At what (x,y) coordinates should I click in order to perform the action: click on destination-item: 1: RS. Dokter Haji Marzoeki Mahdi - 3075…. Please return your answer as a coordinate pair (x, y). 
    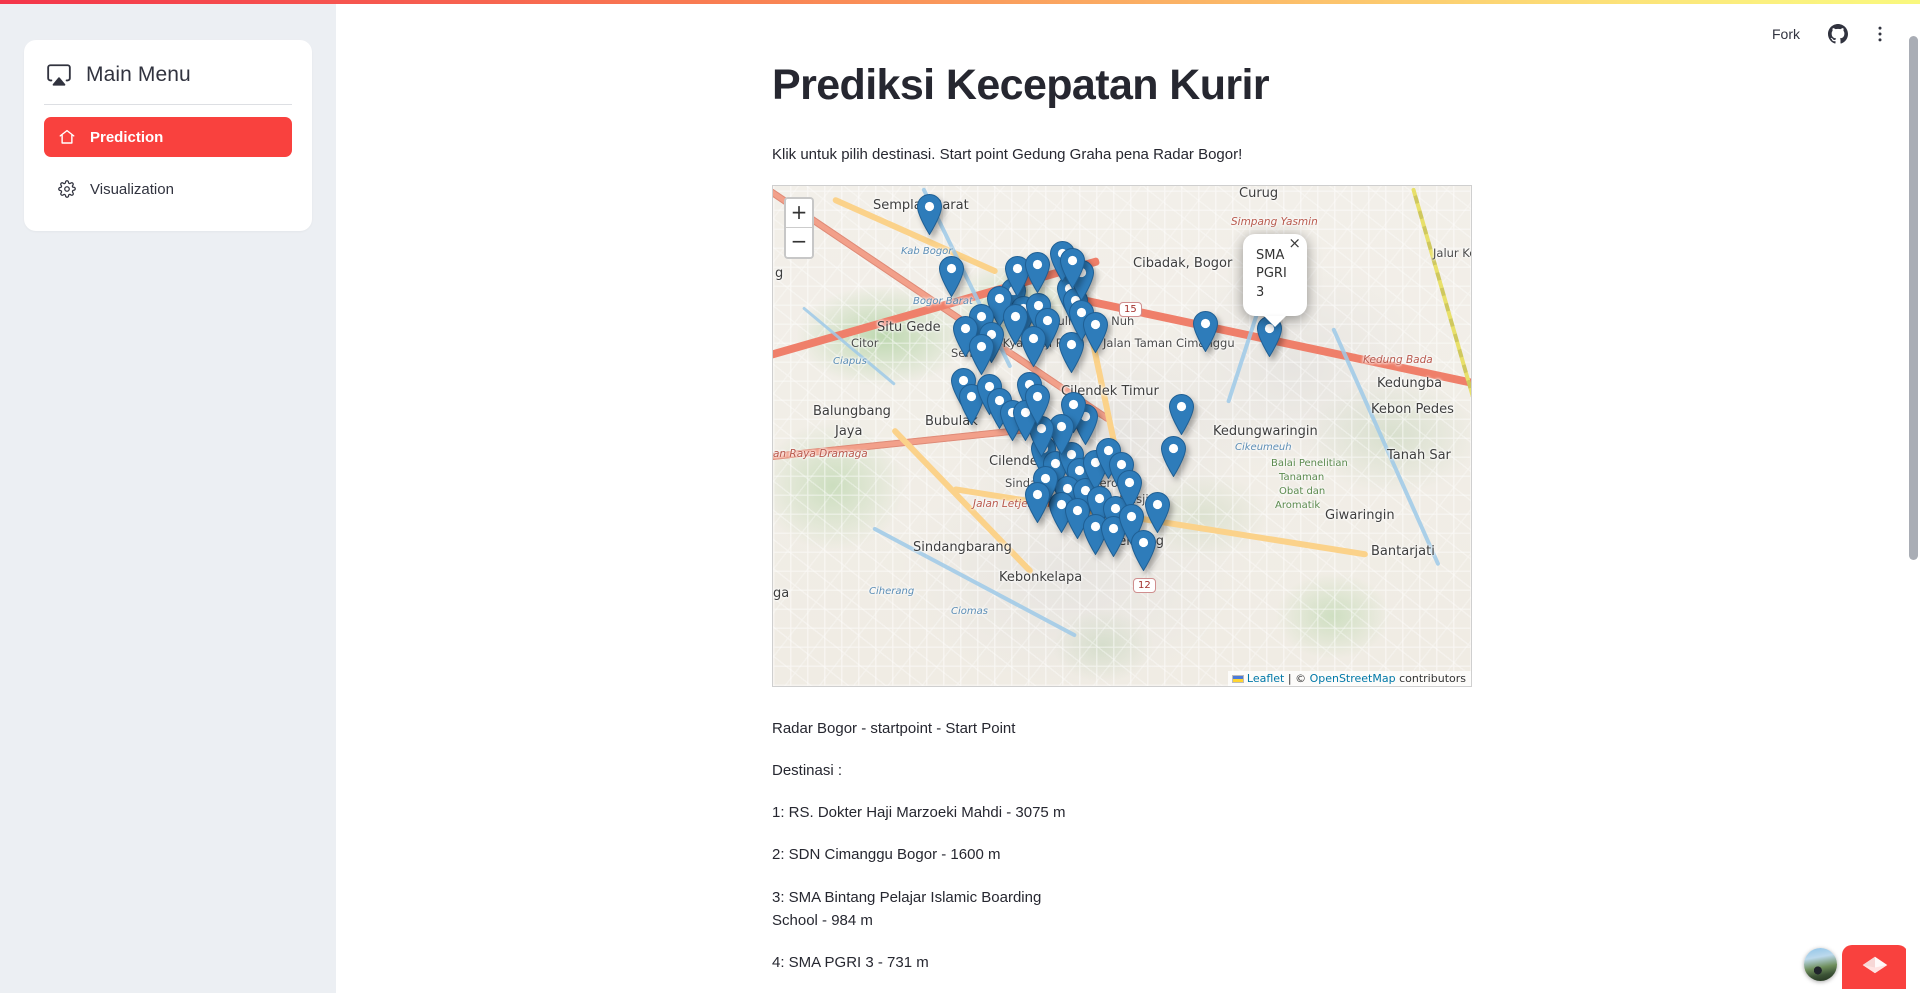
    Looking at the image, I should click on (919, 813).